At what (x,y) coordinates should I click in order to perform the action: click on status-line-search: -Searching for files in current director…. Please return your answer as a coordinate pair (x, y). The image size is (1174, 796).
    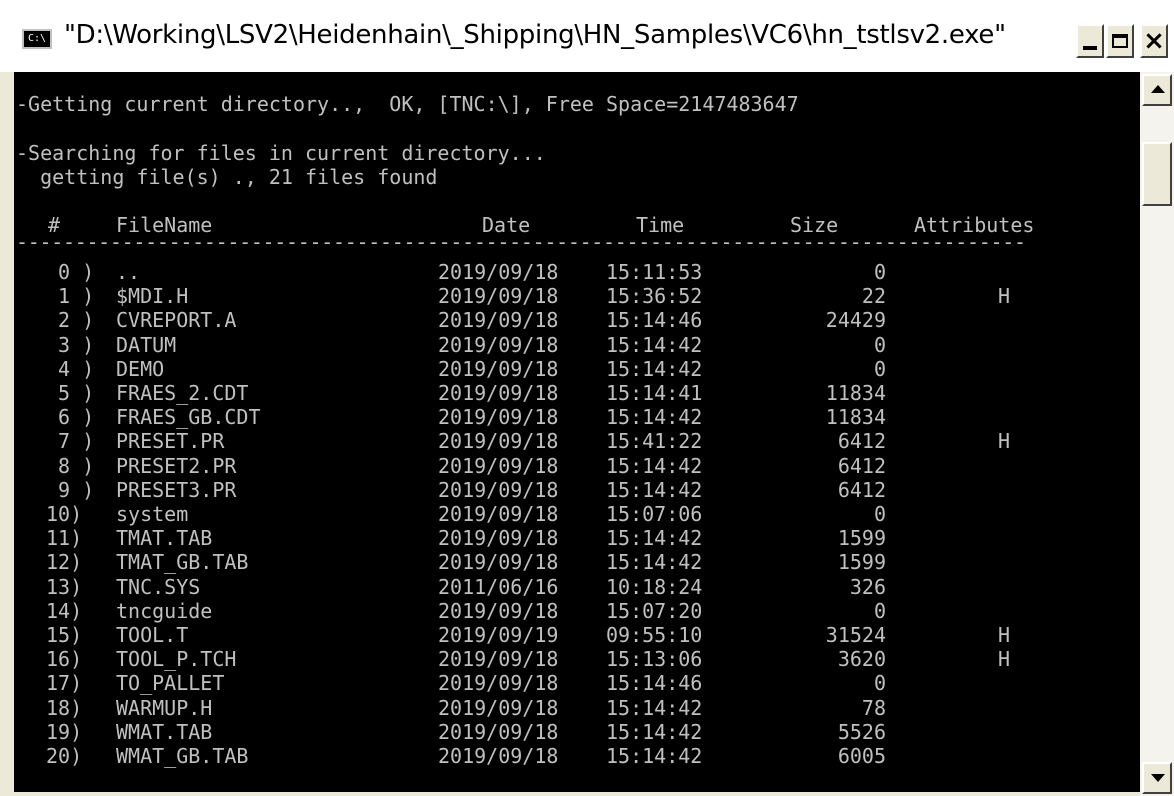
    Looking at the image, I should click on (281, 153).